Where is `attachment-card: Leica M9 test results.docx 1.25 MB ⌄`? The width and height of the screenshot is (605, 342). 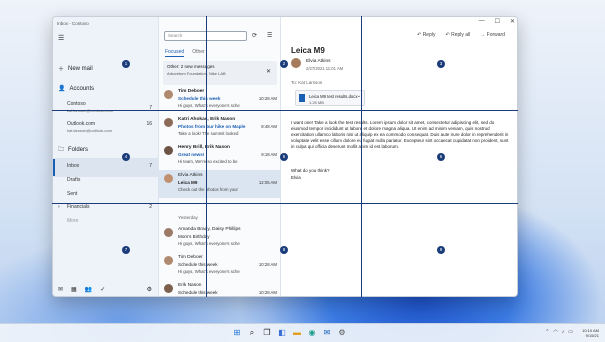
attachment-card: Leica M9 test results.docx 1.25 MB ⌄ is located at coordinates (330, 98).